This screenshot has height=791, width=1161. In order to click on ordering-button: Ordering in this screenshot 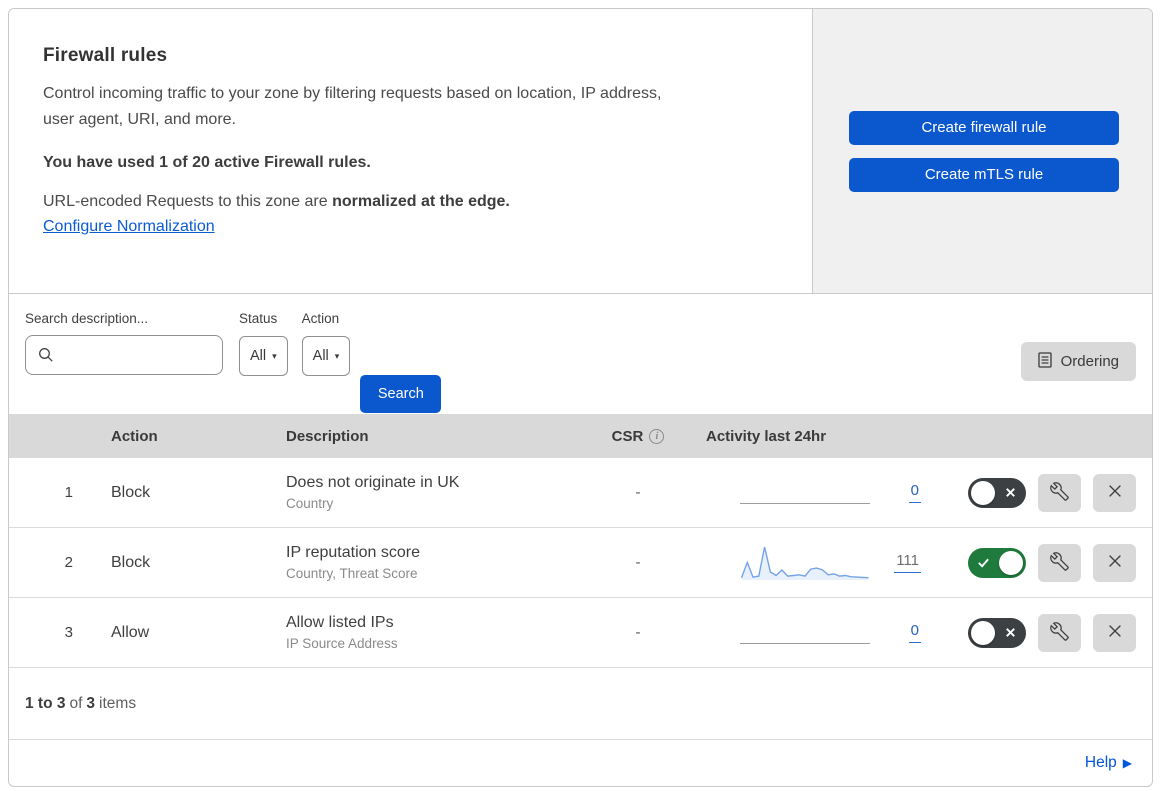, I will do `click(1078, 361)`.